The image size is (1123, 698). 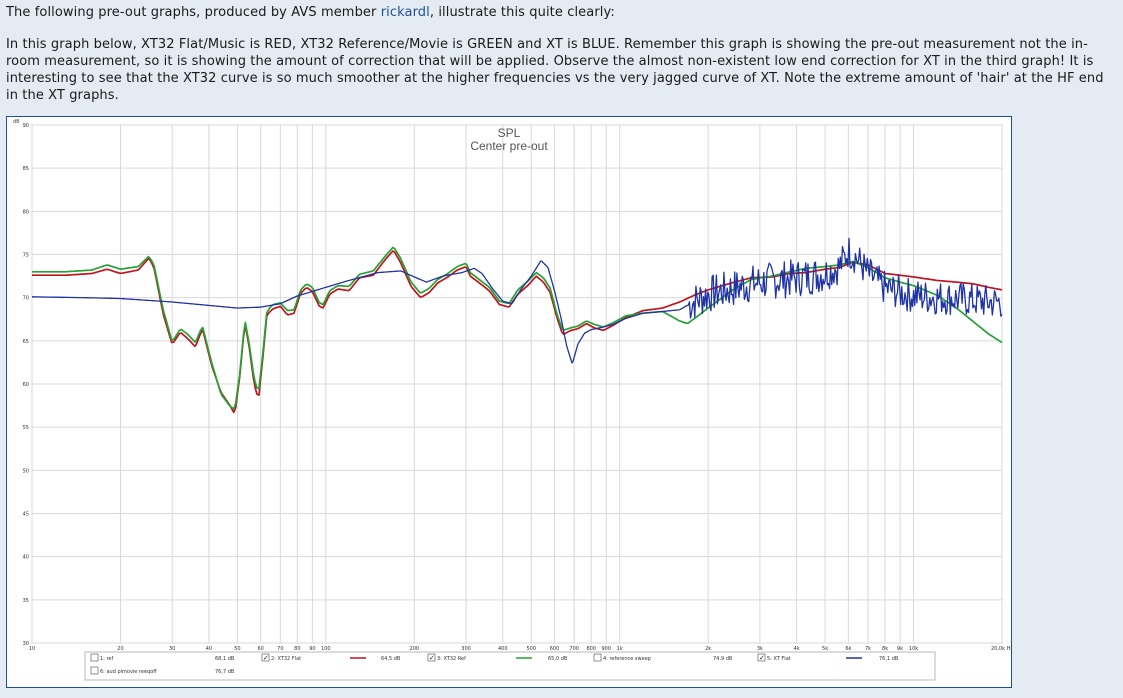 What do you see at coordinates (26, 299) in the screenshot?
I see `y-tick-label: 70` at bounding box center [26, 299].